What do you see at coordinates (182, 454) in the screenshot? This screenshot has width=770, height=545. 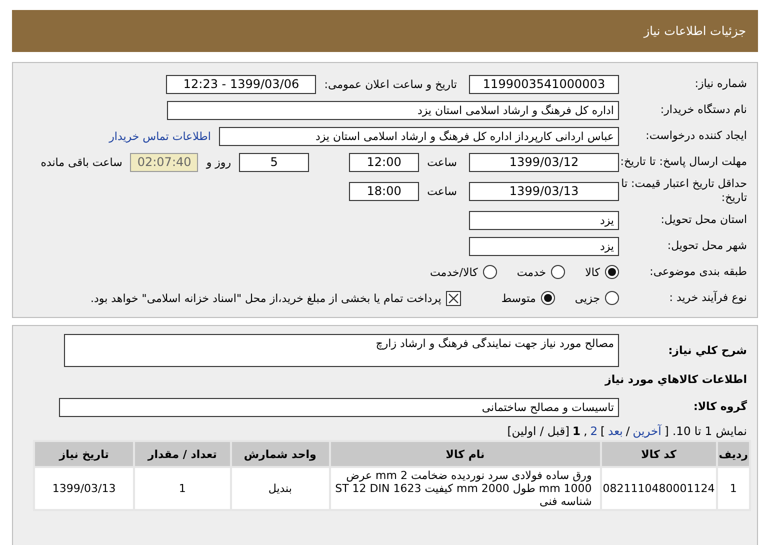 I see `column-header: تعداد / مقدار` at bounding box center [182, 454].